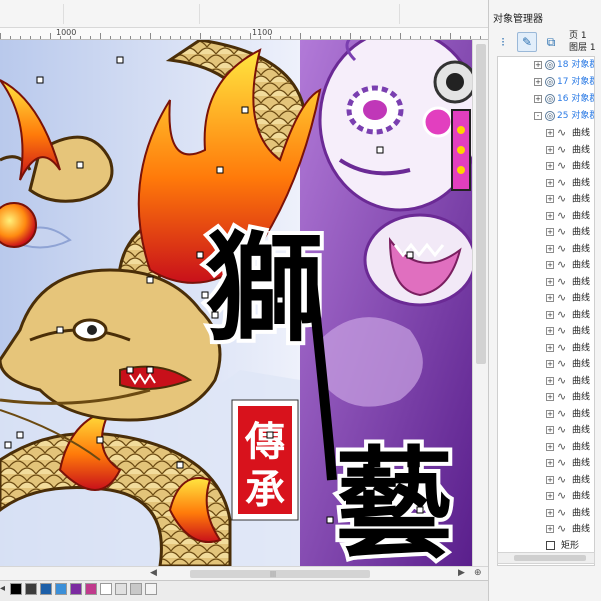 The image size is (601, 601). I want to click on tree-group-row: +◎17 对象群组, so click(564, 82).